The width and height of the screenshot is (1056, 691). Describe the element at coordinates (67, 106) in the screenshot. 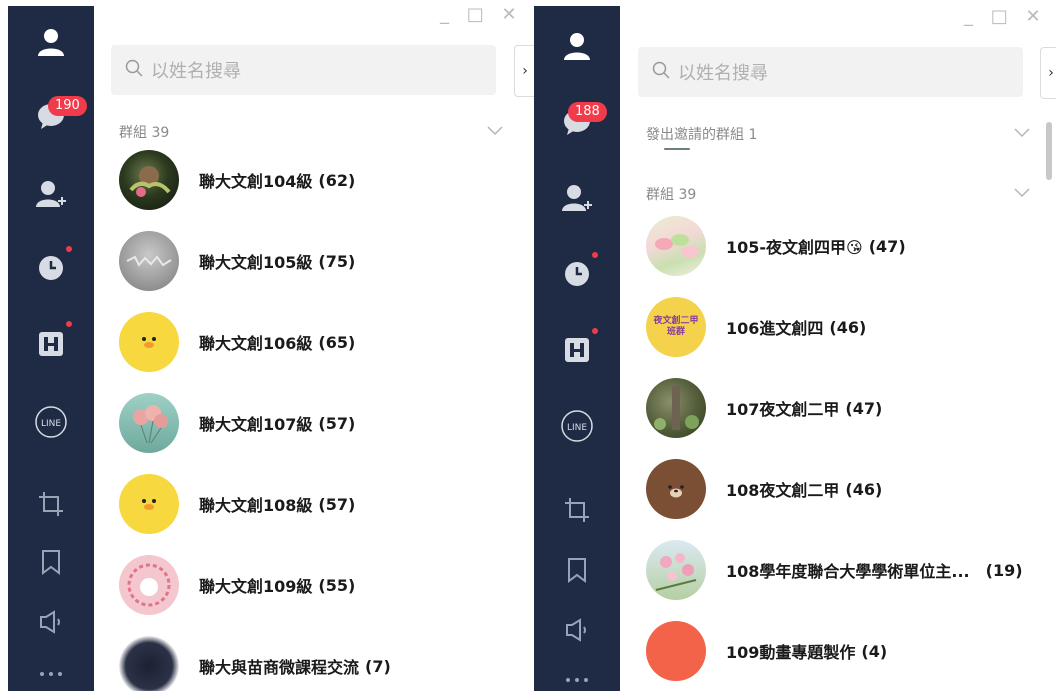

I see `unread-badge: 190` at that location.